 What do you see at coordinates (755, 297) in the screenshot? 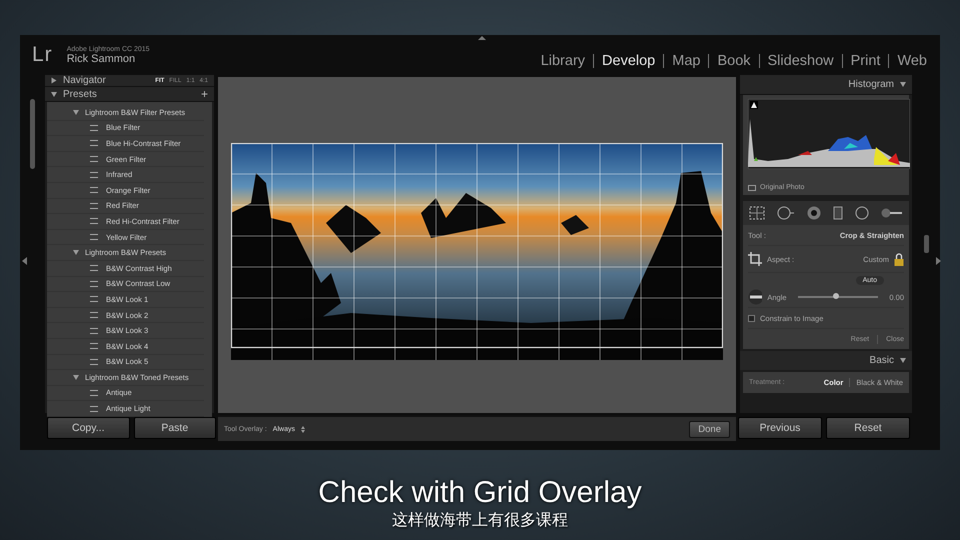
I see `level-icon` at bounding box center [755, 297].